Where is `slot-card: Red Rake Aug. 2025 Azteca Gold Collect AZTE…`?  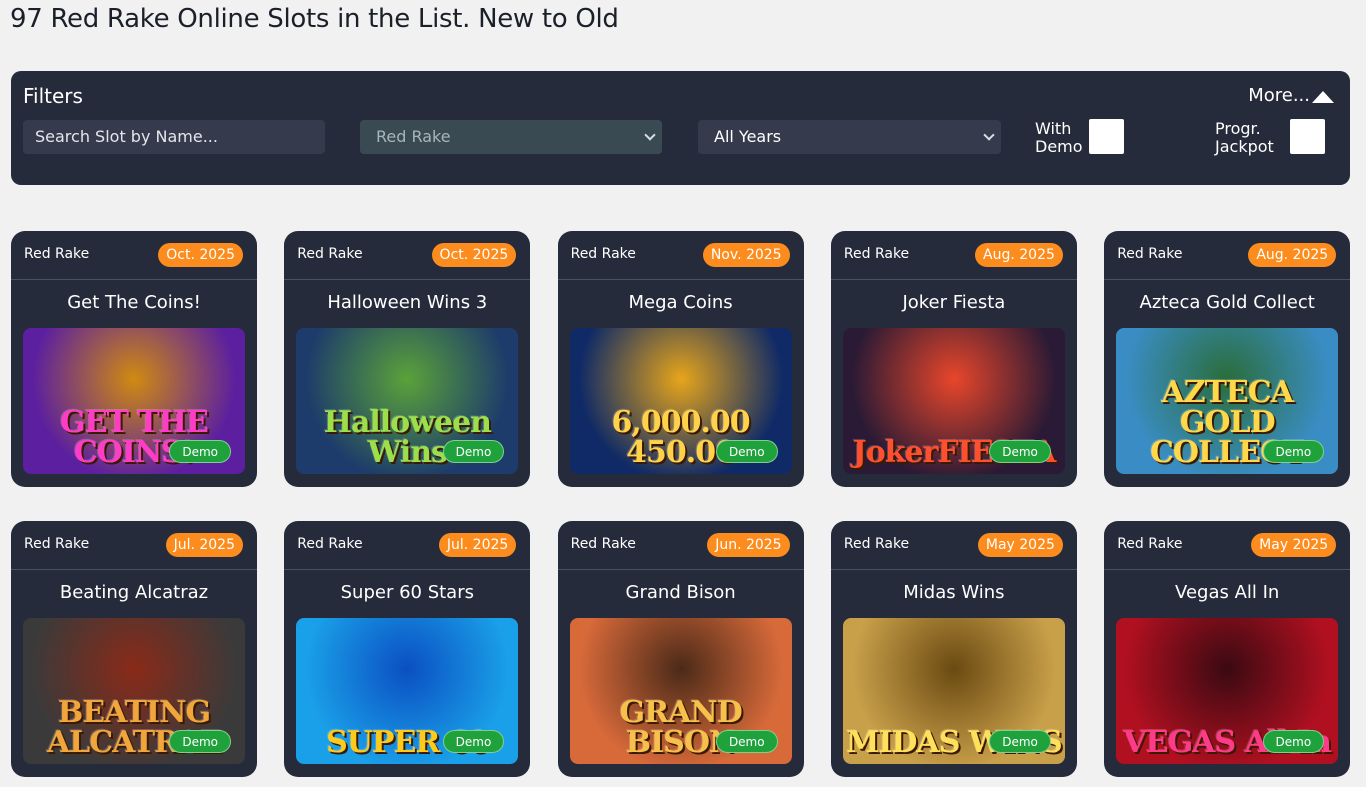 slot-card: Red Rake Aug. 2025 Azteca Gold Collect AZTE… is located at coordinates (1227, 359).